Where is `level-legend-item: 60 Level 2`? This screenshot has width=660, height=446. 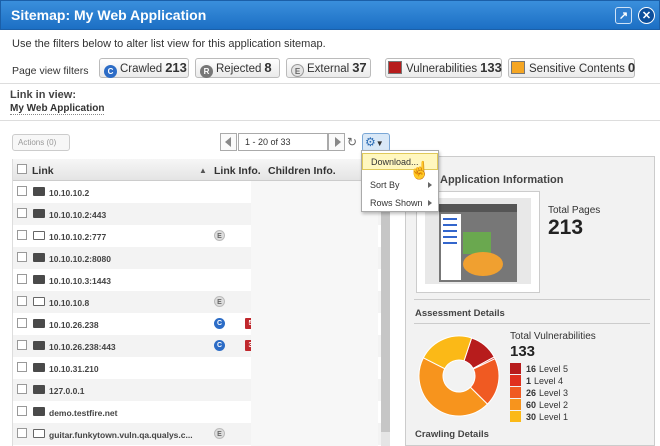 level-legend-item: 60 Level 2 is located at coordinates (539, 404).